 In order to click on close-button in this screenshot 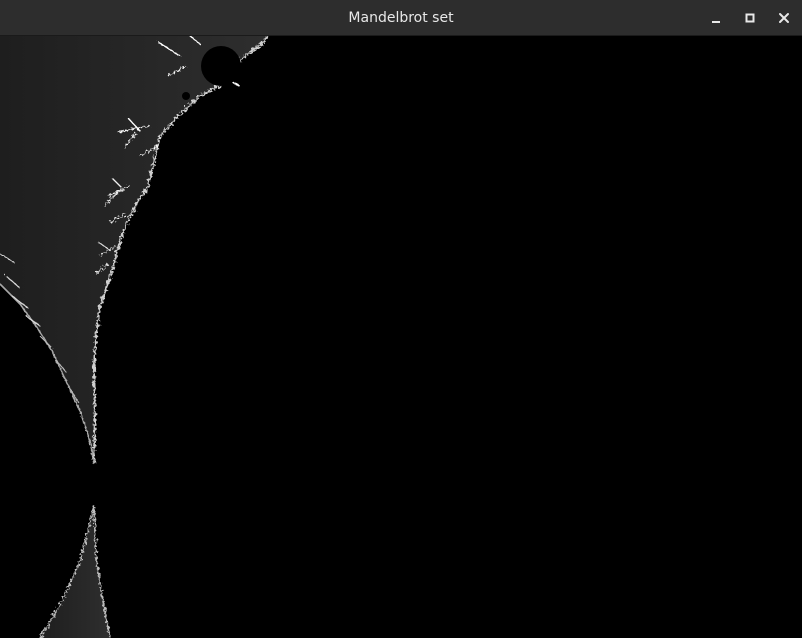, I will do `click(784, 18)`.